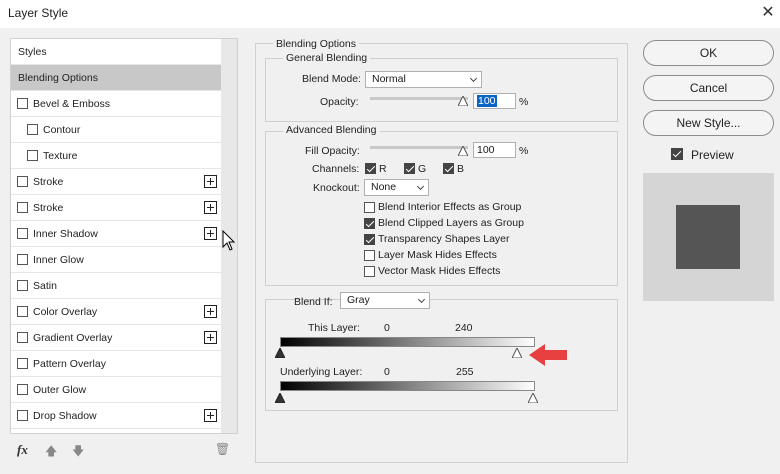 The image size is (780, 474). Describe the element at coordinates (385, 300) in the screenshot. I see `blend-if-select: Gray` at that location.